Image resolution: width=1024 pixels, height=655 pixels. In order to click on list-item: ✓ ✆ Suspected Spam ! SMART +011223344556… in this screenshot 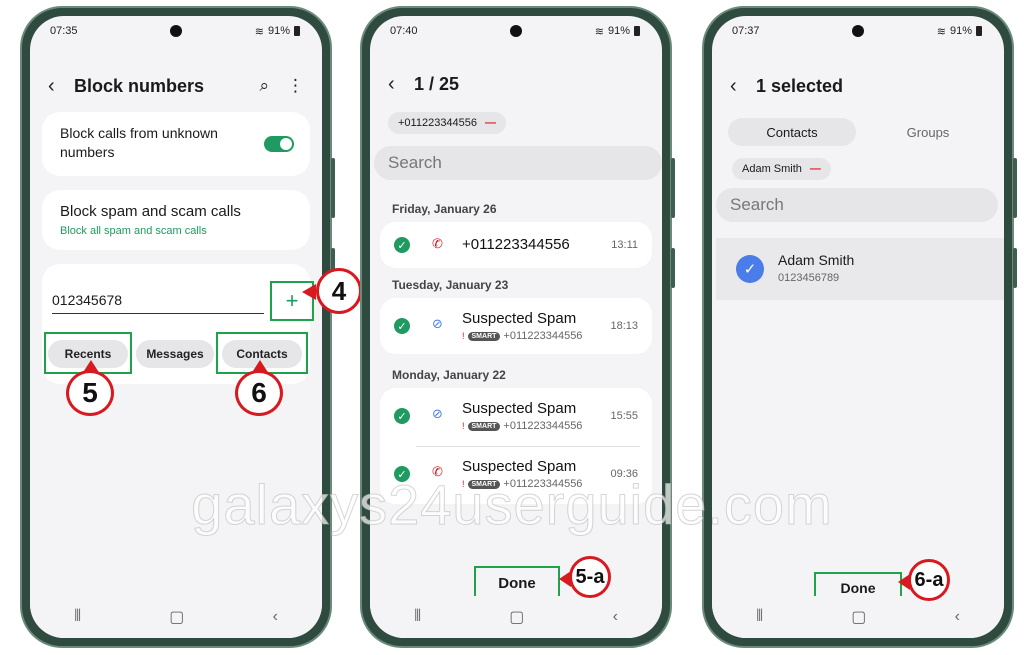, I will do `click(516, 475)`.